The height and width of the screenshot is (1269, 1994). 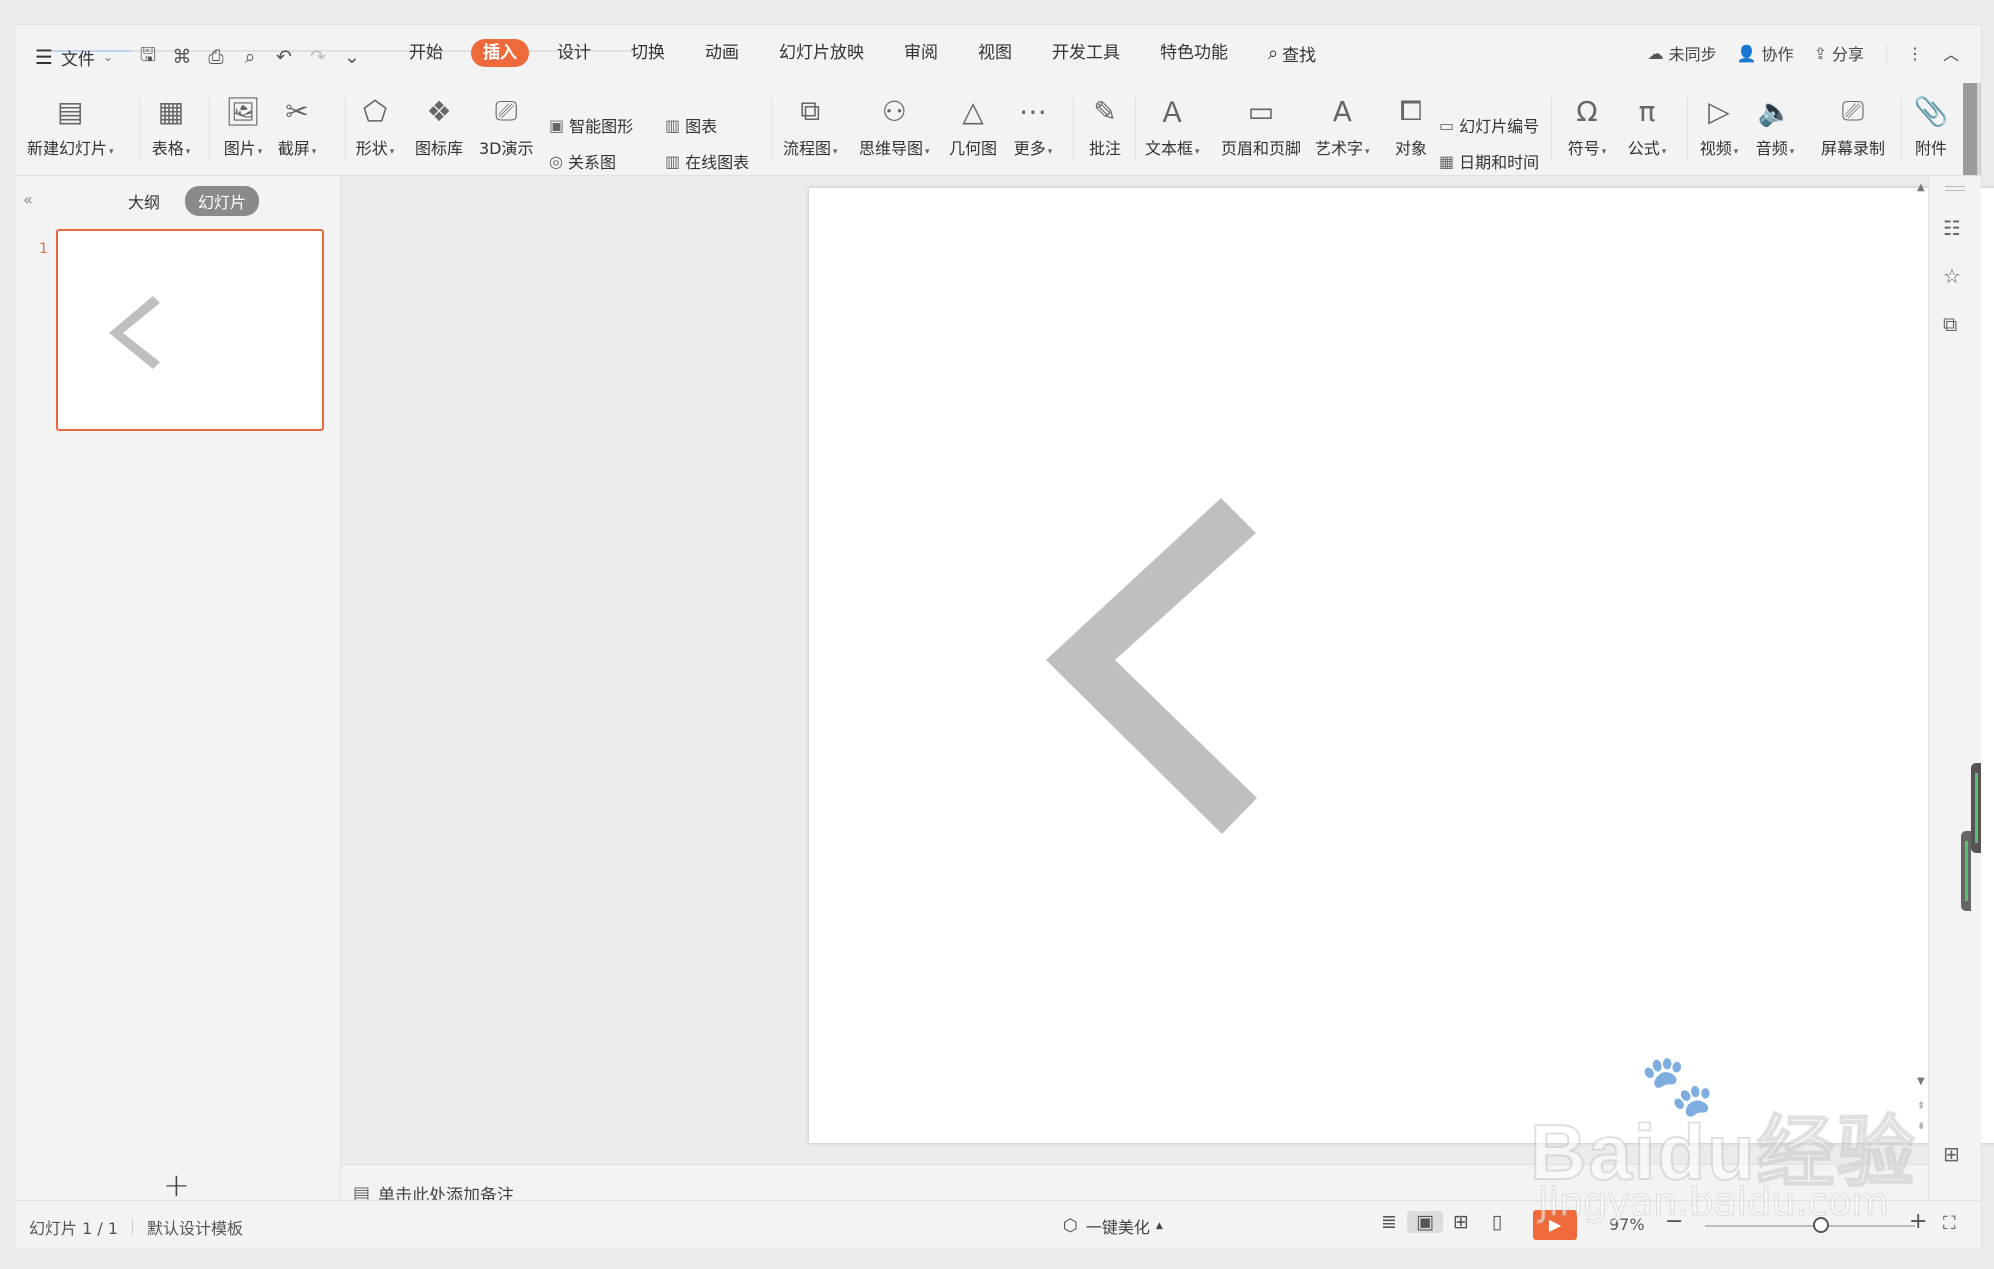 What do you see at coordinates (1970, 129) in the screenshot?
I see `ribbon-scroll-thumb` at bounding box center [1970, 129].